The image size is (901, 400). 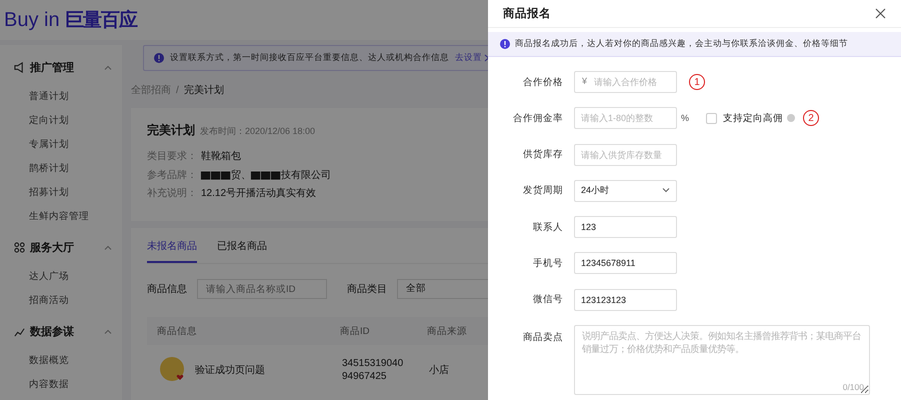 I want to click on sidebar-item: 普通计划, so click(x=61, y=97).